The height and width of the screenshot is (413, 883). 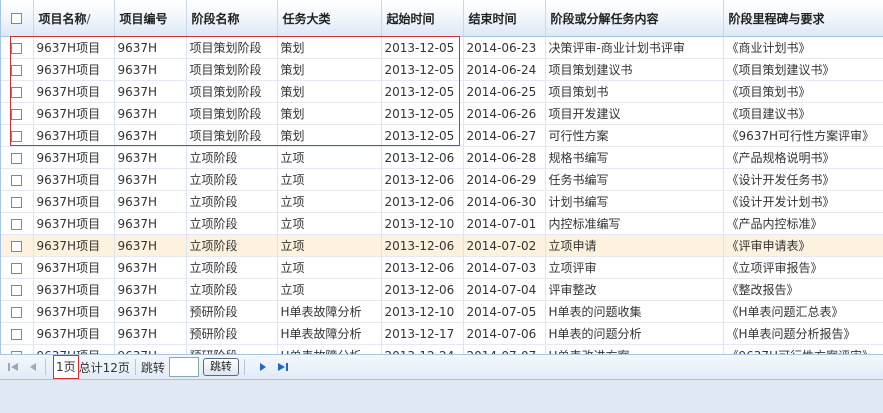 What do you see at coordinates (283, 367) in the screenshot?
I see `last-page-button` at bounding box center [283, 367].